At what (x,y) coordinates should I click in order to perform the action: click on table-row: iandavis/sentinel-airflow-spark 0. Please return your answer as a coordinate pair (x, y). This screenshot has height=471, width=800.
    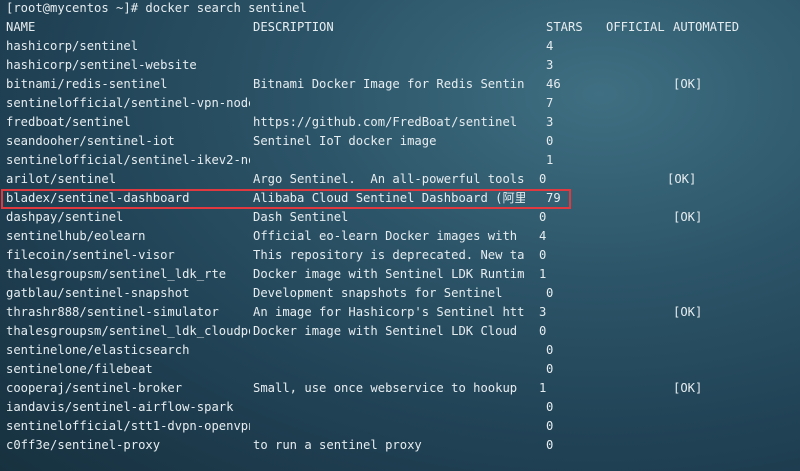
    Looking at the image, I should click on (401, 407).